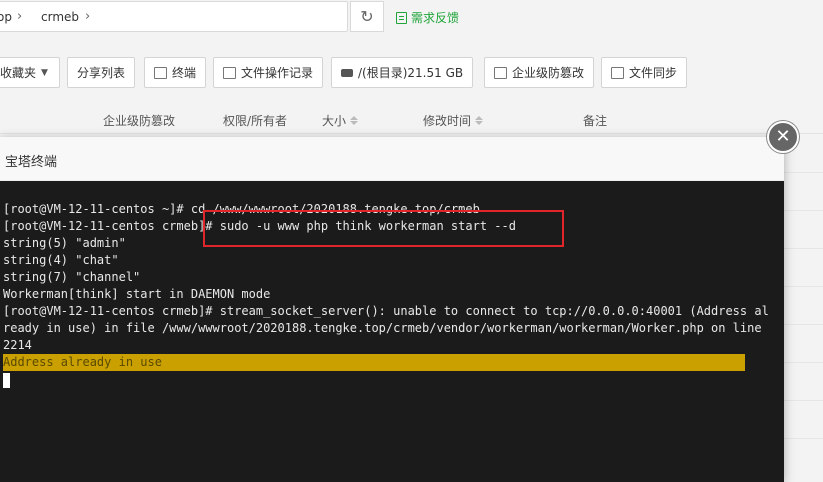 The width and height of the screenshot is (823, 482). I want to click on file-sync-label: 文件同步, so click(653, 73).